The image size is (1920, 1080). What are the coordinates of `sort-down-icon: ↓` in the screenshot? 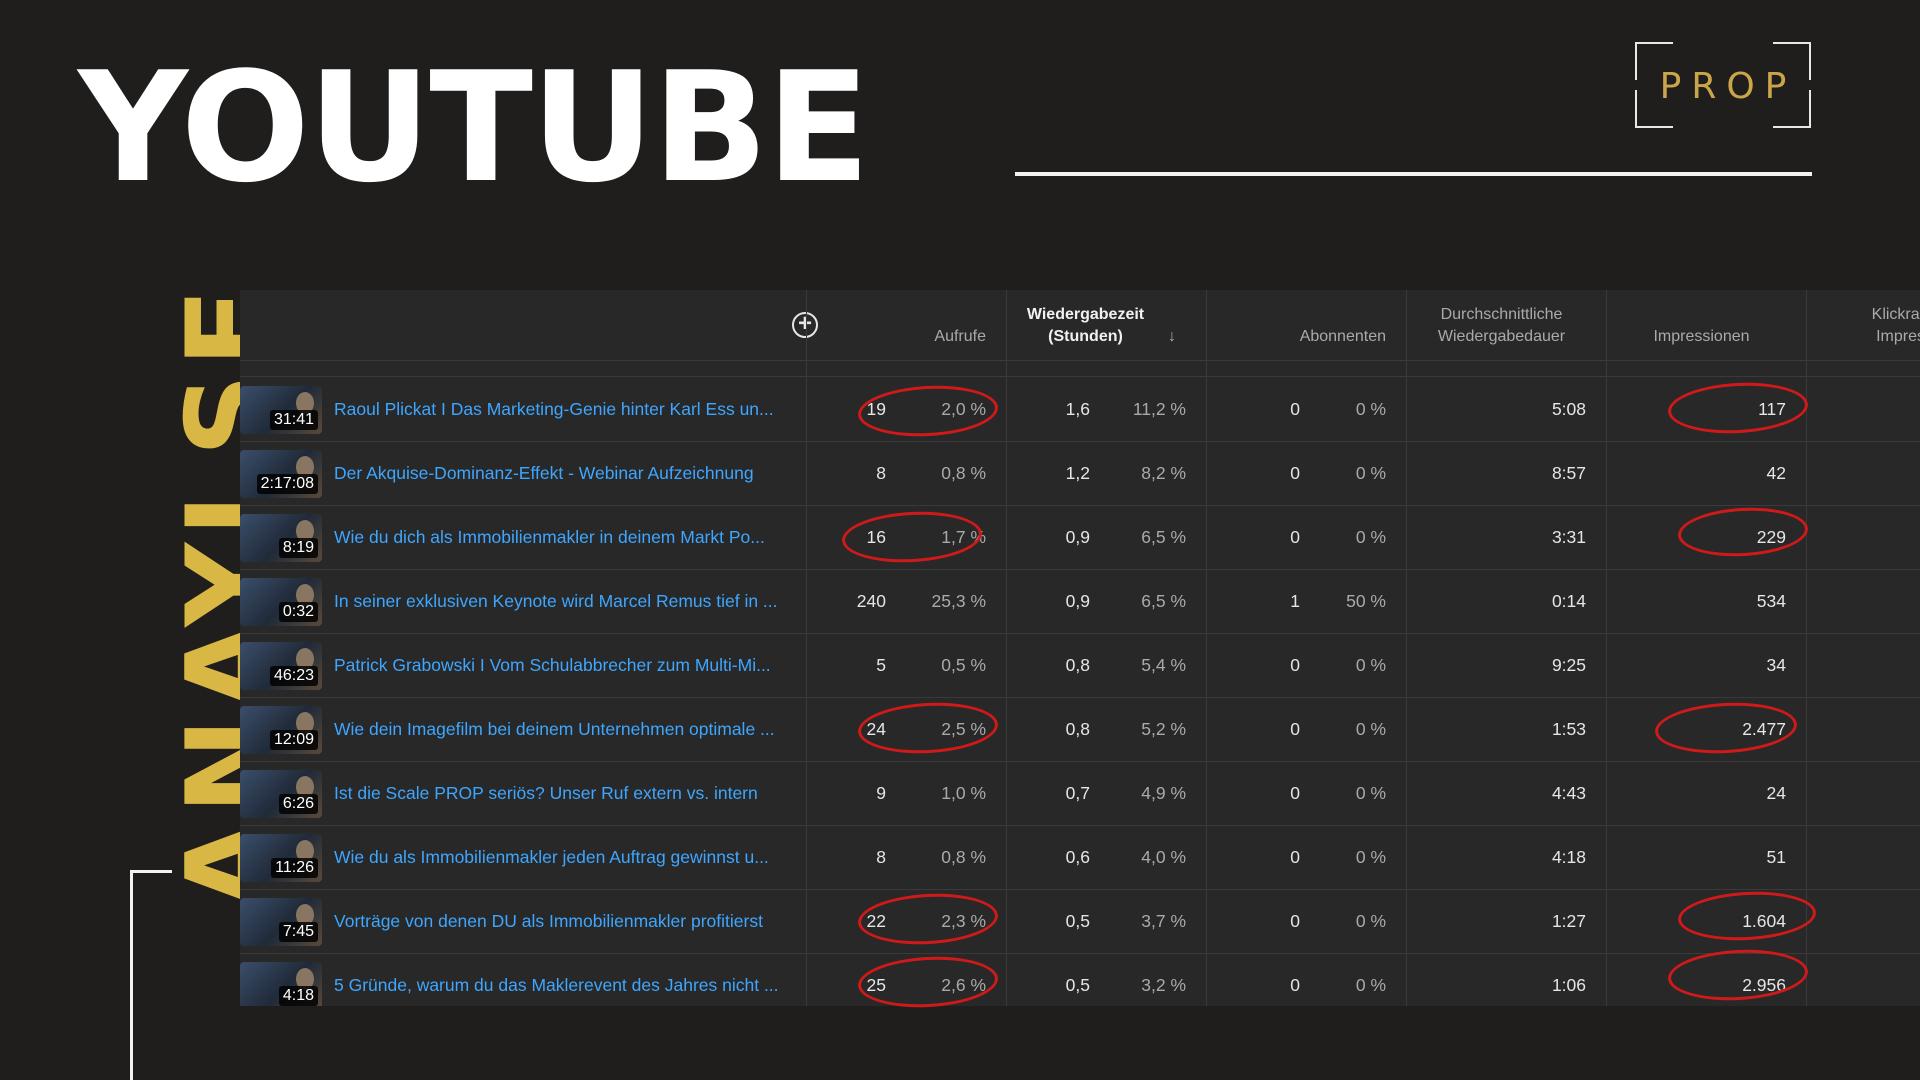 It's located at (1172, 336).